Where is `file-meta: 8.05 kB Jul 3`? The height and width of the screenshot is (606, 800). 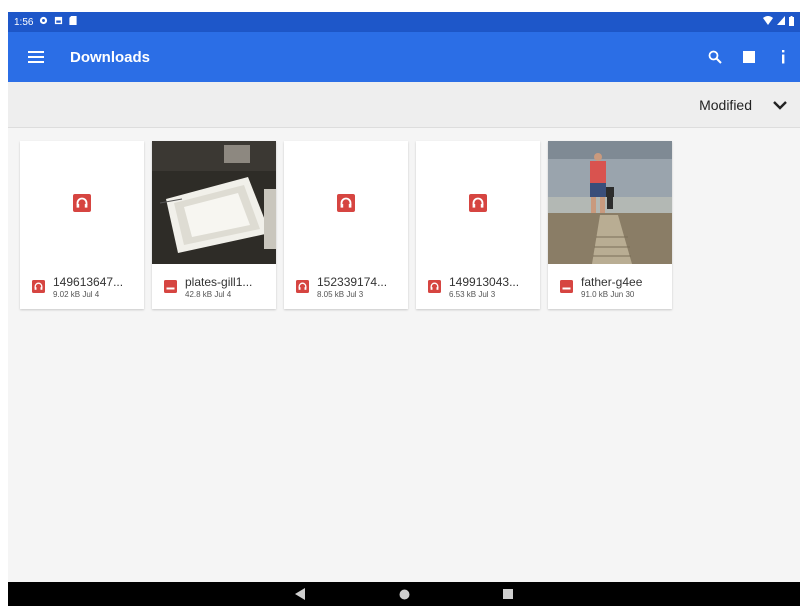 file-meta: 8.05 kB Jul 3 is located at coordinates (340, 294).